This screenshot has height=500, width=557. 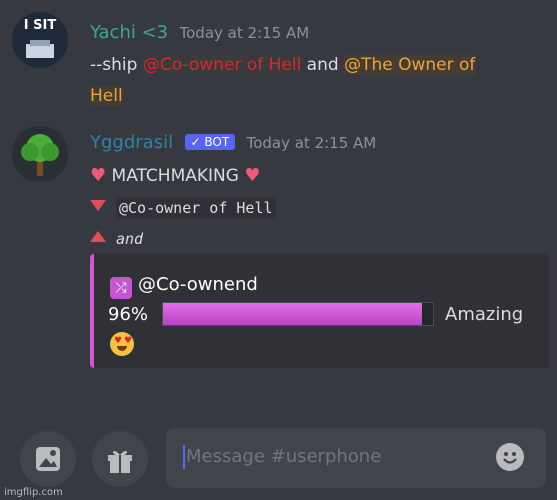 What do you see at coordinates (122, 344) in the screenshot?
I see `heart-eyes-emoji-icon: ♥ ♥` at bounding box center [122, 344].